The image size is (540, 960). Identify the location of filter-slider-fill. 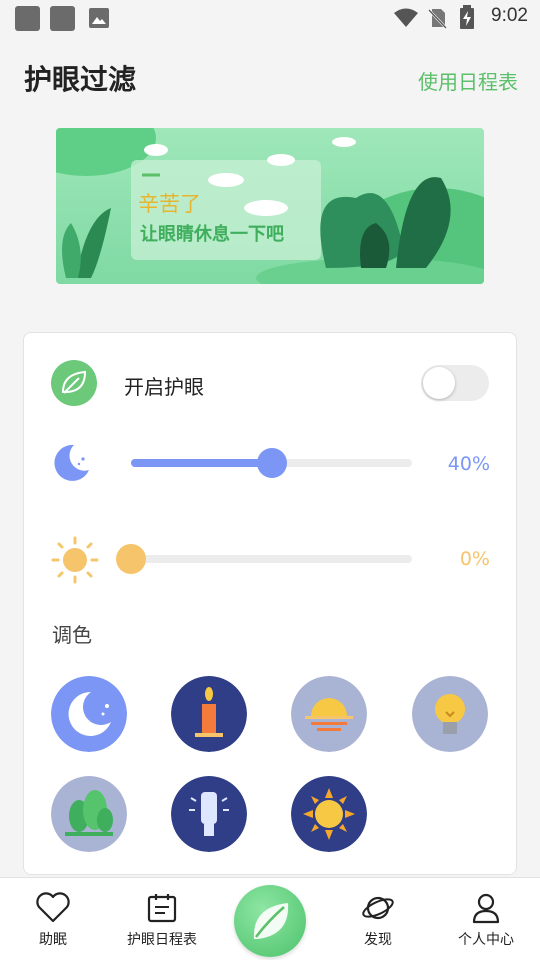
(201, 463).